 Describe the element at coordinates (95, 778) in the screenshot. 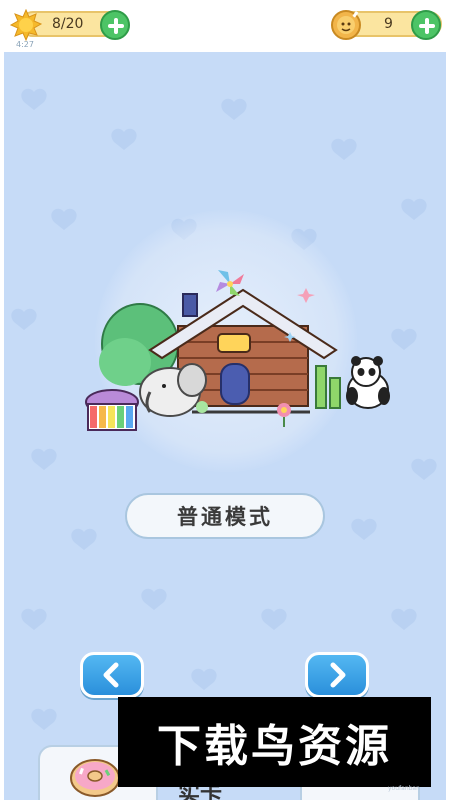

I see `donut-icon` at that location.